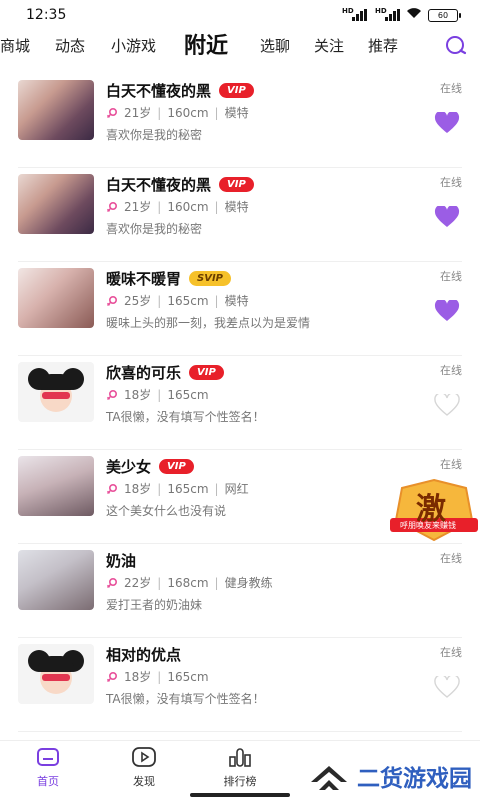 This screenshot has width=480, height=800. What do you see at coordinates (240, 757) in the screenshot?
I see `ranking-icon` at bounding box center [240, 757].